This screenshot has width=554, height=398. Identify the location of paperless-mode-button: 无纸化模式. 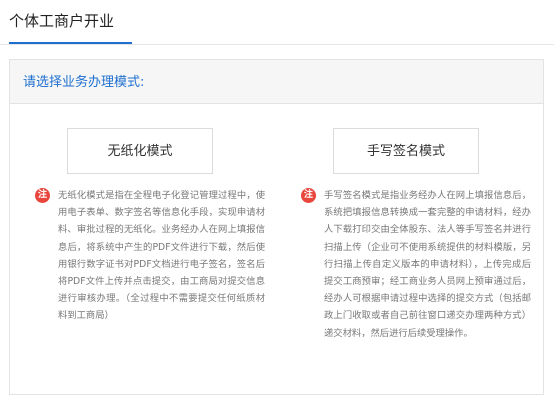
(140, 151).